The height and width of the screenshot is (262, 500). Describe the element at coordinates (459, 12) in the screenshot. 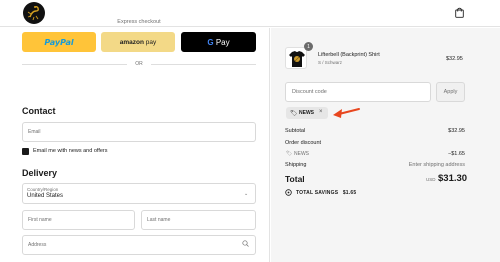

I see `shopping-bag-icon` at that location.